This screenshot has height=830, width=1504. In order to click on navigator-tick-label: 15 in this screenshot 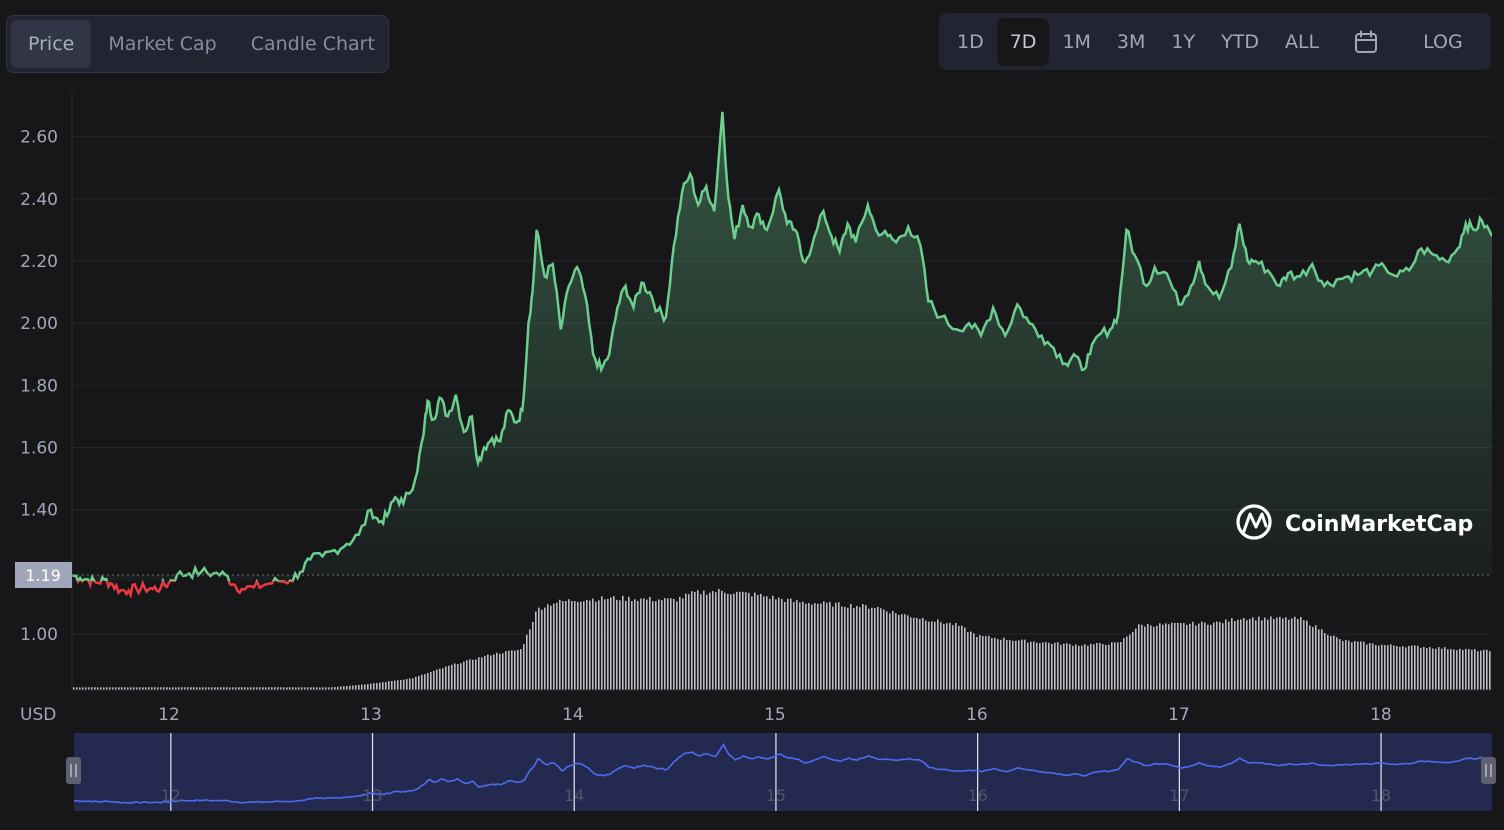, I will do `click(776, 795)`.